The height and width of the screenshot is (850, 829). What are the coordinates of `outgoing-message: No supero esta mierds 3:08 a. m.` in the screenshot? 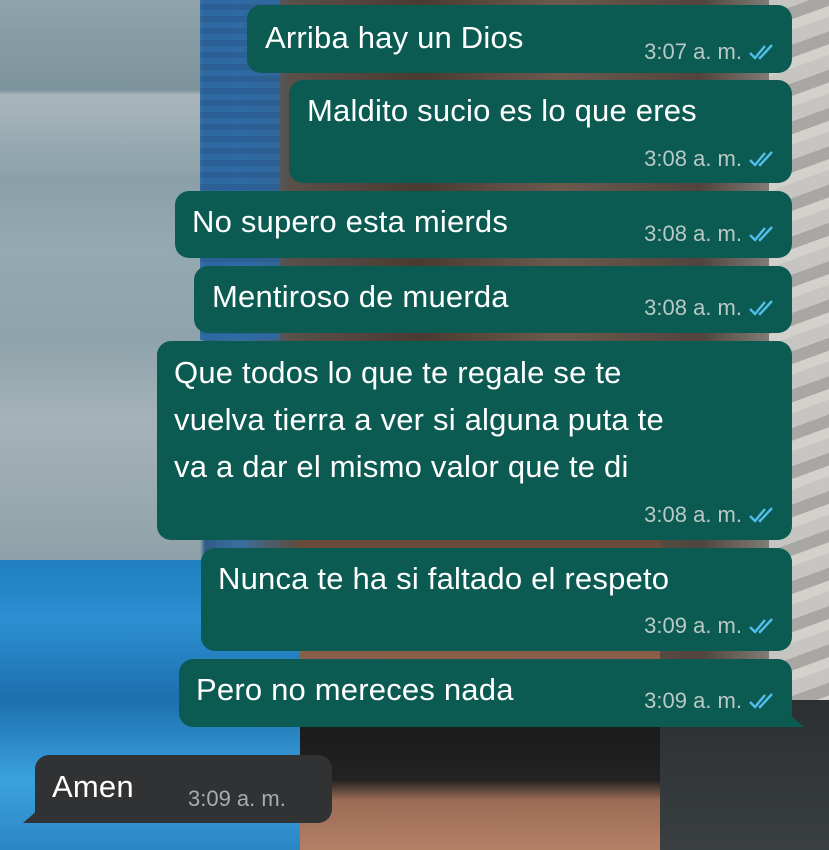 It's located at (483, 224).